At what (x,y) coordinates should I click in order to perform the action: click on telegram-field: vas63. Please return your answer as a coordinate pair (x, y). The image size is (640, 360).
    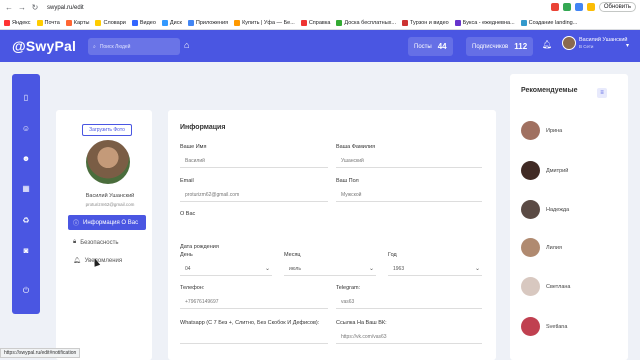
    Looking at the image, I should click on (409, 303).